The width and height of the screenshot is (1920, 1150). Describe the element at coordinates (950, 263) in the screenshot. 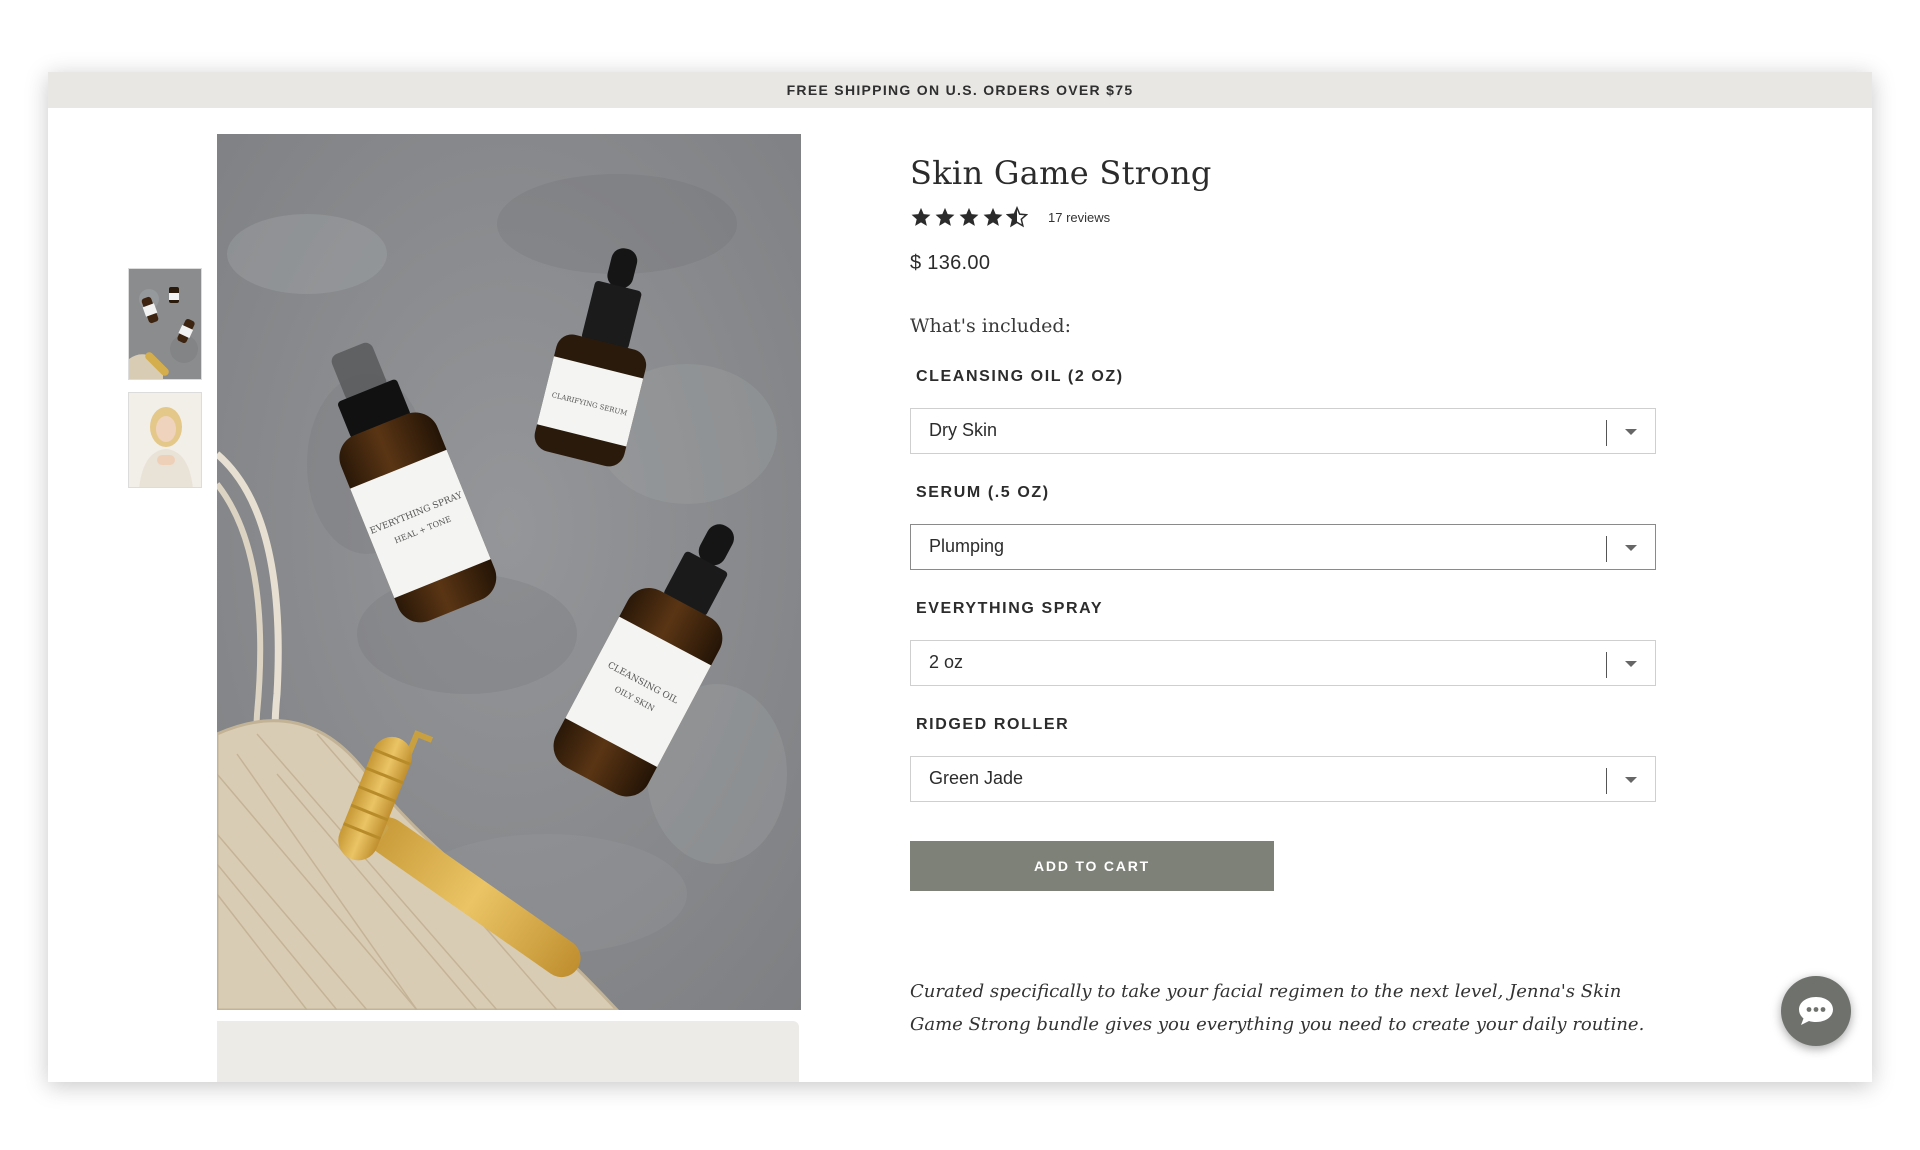

I see `product-price: $ 136.00` at that location.